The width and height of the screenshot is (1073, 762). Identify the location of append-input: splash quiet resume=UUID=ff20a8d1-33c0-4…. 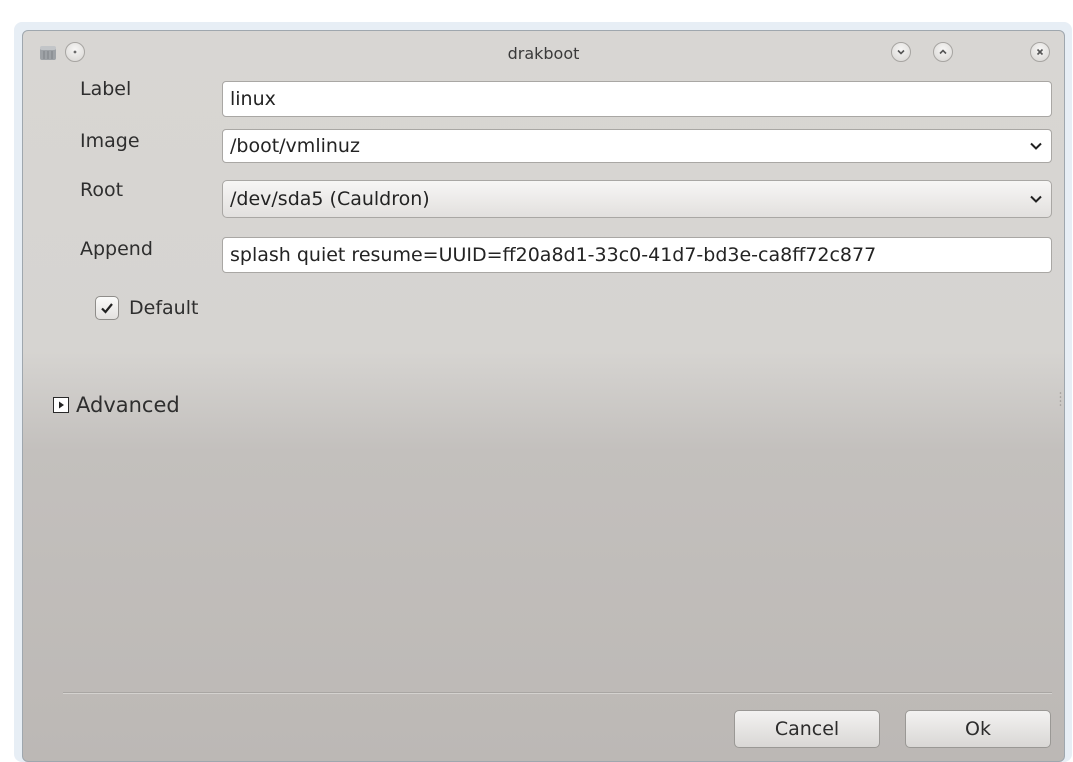
(637, 255).